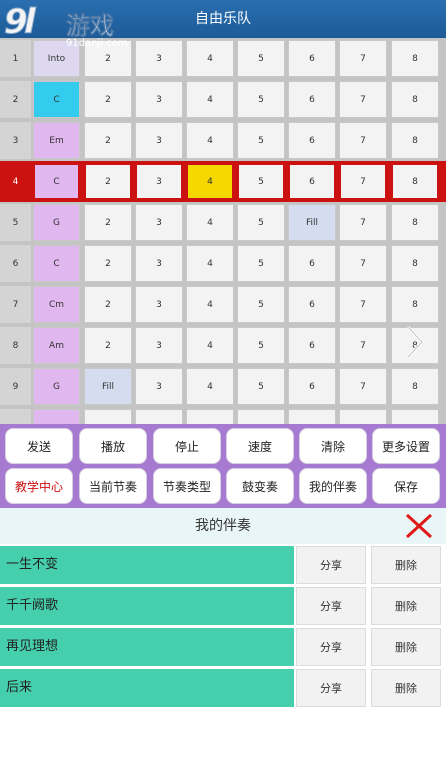 This screenshot has width=446, height=763. Describe the element at coordinates (56, 304) in the screenshot. I see `chord-cell: Cm` at that location.